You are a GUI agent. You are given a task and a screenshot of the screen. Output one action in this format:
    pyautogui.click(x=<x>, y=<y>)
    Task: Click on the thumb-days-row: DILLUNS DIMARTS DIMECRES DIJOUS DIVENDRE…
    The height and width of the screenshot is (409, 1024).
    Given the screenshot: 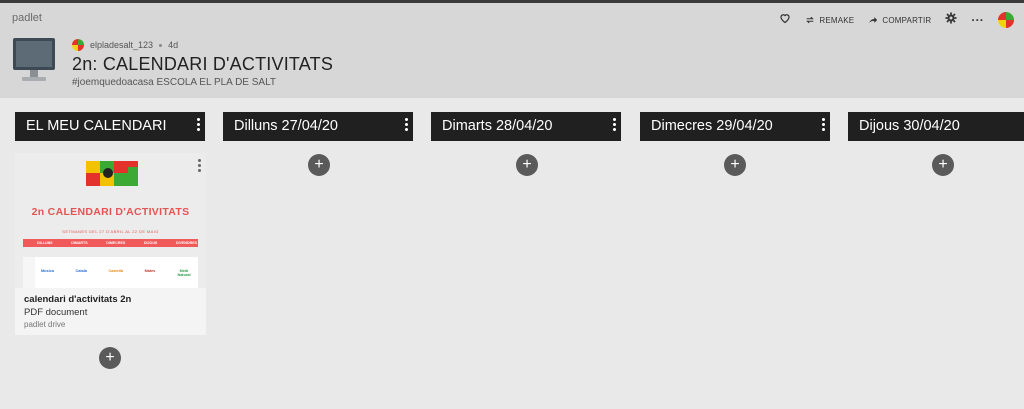 What is the action you would take?
    pyautogui.click(x=117, y=243)
    